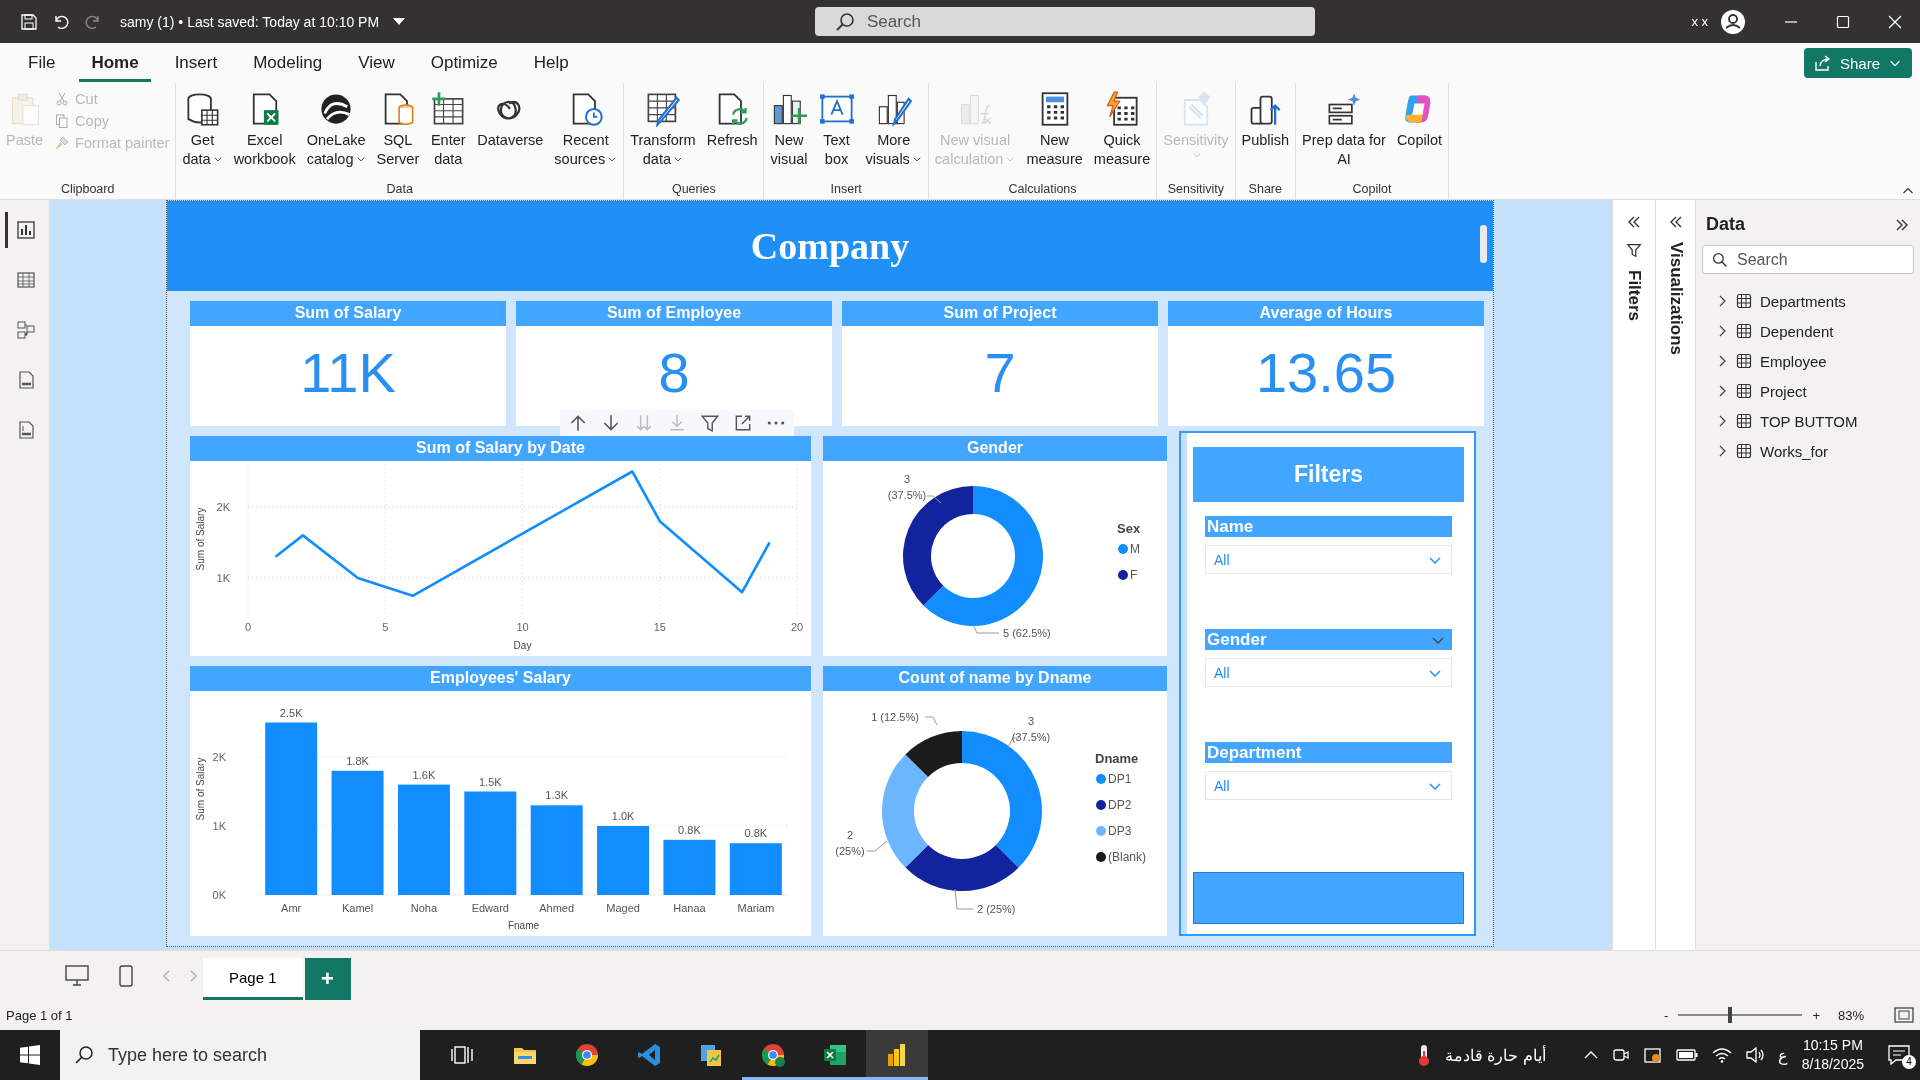 The height and width of the screenshot is (1080, 1920). Describe the element at coordinates (1265, 120) in the screenshot. I see `ribbon-button: Publish` at that location.